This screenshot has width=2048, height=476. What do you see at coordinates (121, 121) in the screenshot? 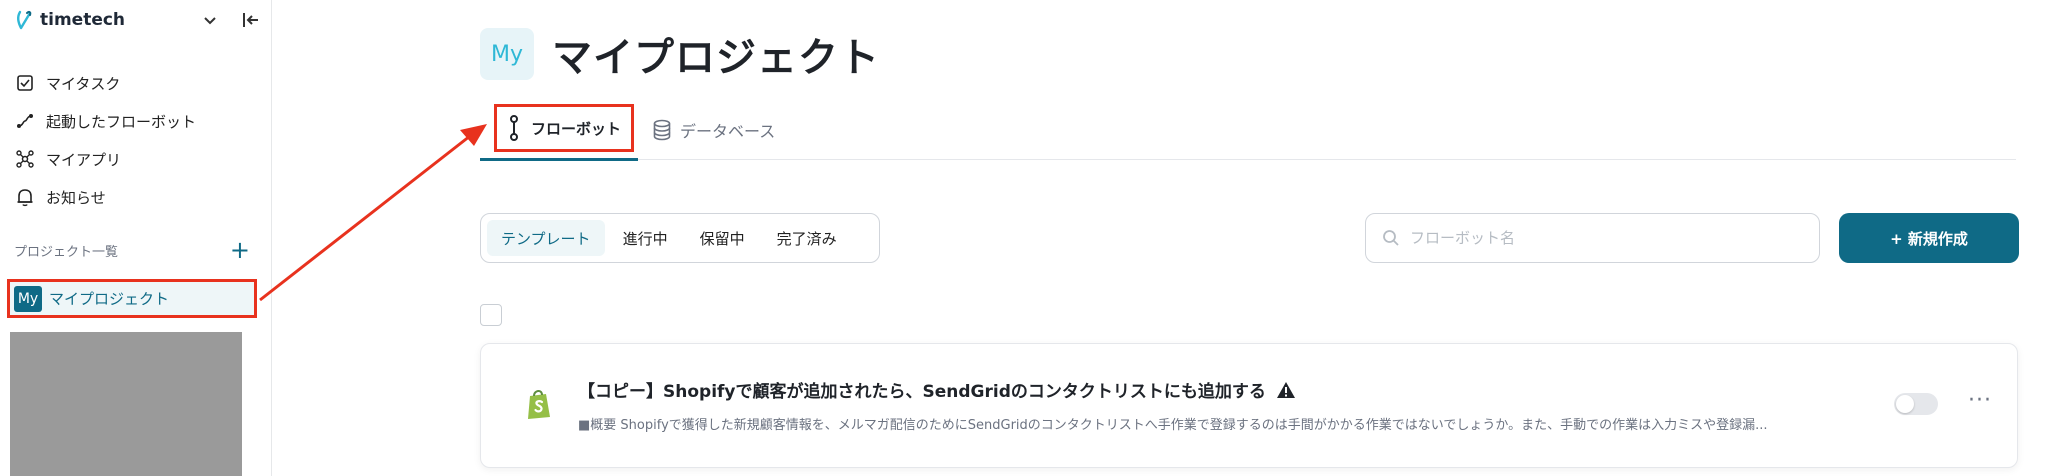
I see `sidebar-item-label: 起動したフローボット` at bounding box center [121, 121].